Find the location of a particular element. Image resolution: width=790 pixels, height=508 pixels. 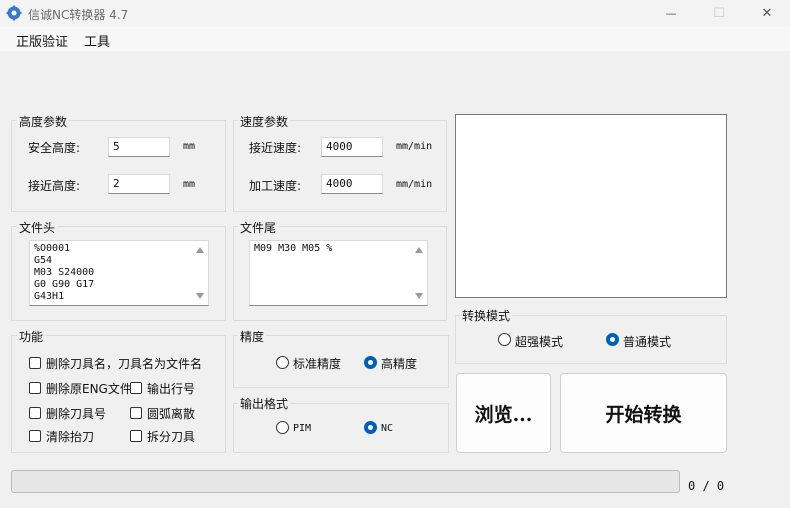

file-header-title: 文件头 is located at coordinates (37, 227).